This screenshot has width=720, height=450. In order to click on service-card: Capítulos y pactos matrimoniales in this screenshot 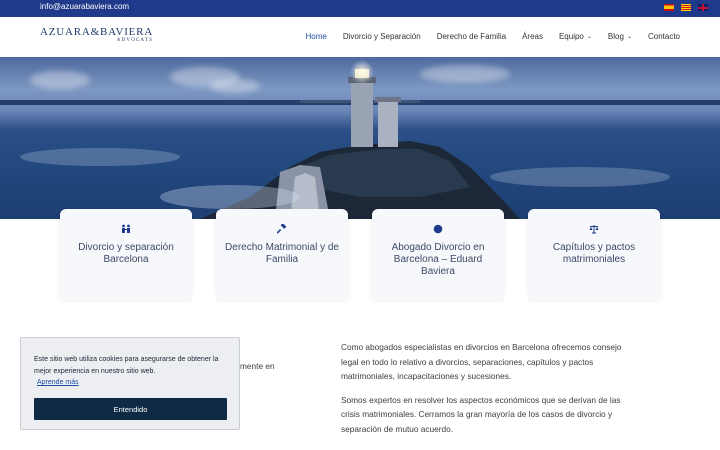, I will do `click(594, 254)`.